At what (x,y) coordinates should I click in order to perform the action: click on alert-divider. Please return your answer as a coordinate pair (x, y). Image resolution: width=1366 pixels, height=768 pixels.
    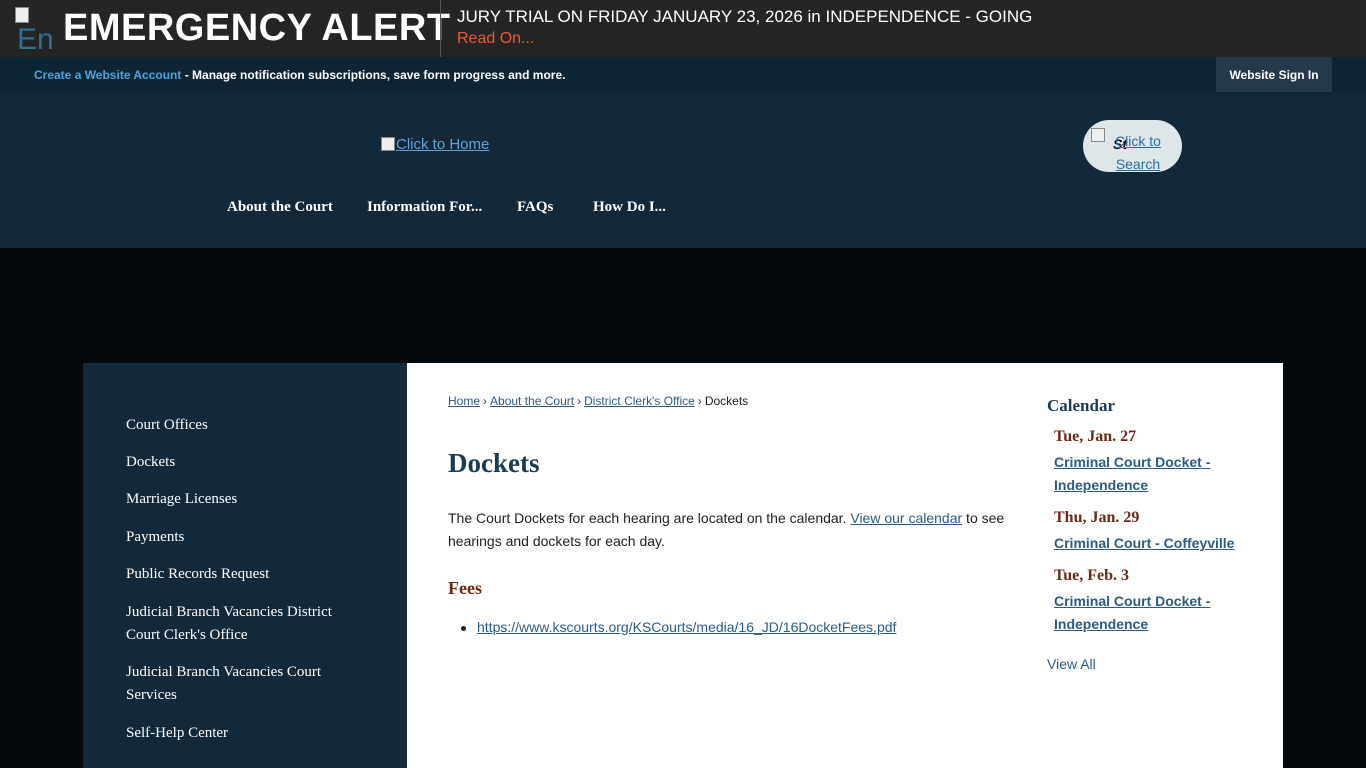
    Looking at the image, I should click on (440, 28).